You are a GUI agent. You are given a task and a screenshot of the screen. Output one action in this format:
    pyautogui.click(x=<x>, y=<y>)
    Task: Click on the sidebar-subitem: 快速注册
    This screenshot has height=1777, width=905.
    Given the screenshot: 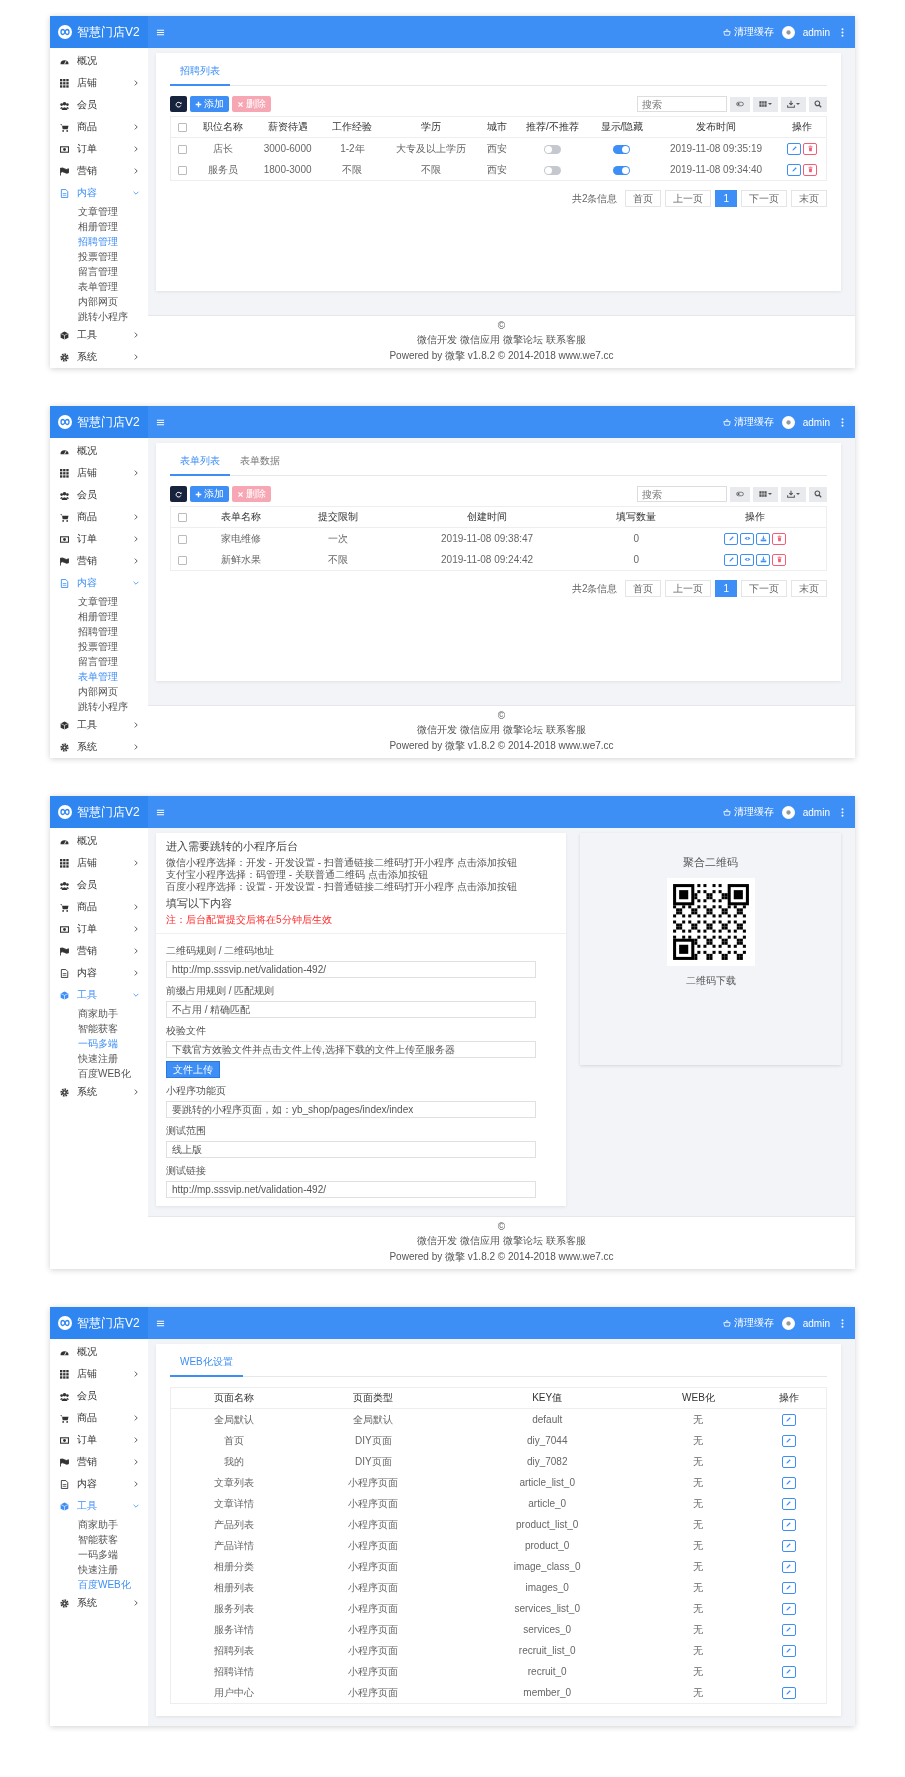 What is the action you would take?
    pyautogui.click(x=99, y=1058)
    